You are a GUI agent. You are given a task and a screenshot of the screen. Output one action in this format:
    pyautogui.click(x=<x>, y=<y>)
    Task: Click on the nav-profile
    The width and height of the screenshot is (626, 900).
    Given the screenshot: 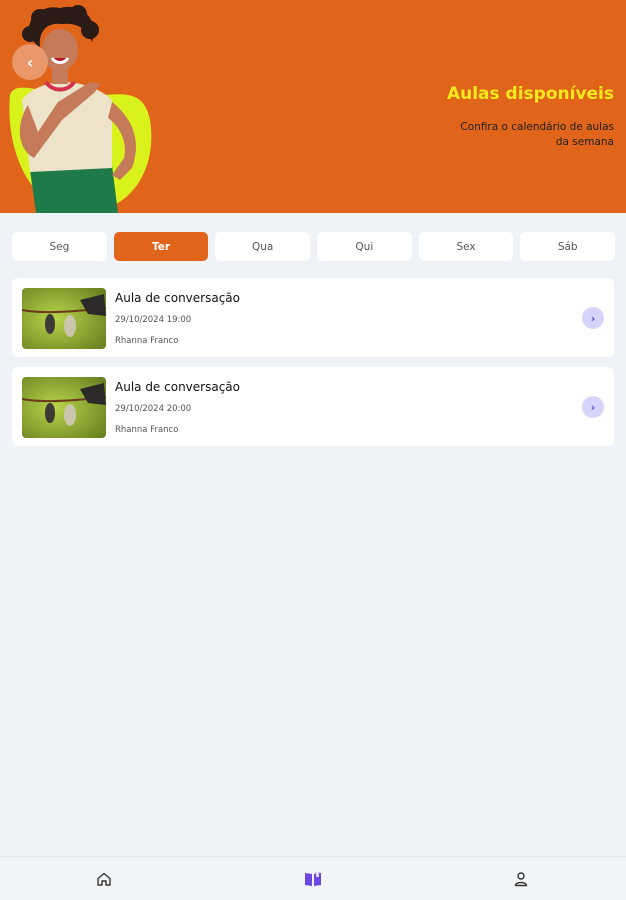 What is the action you would take?
    pyautogui.click(x=521, y=879)
    